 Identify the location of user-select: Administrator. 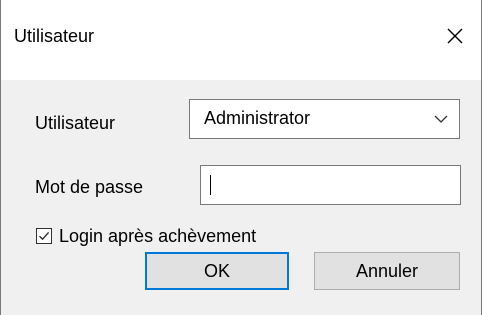
(324, 119).